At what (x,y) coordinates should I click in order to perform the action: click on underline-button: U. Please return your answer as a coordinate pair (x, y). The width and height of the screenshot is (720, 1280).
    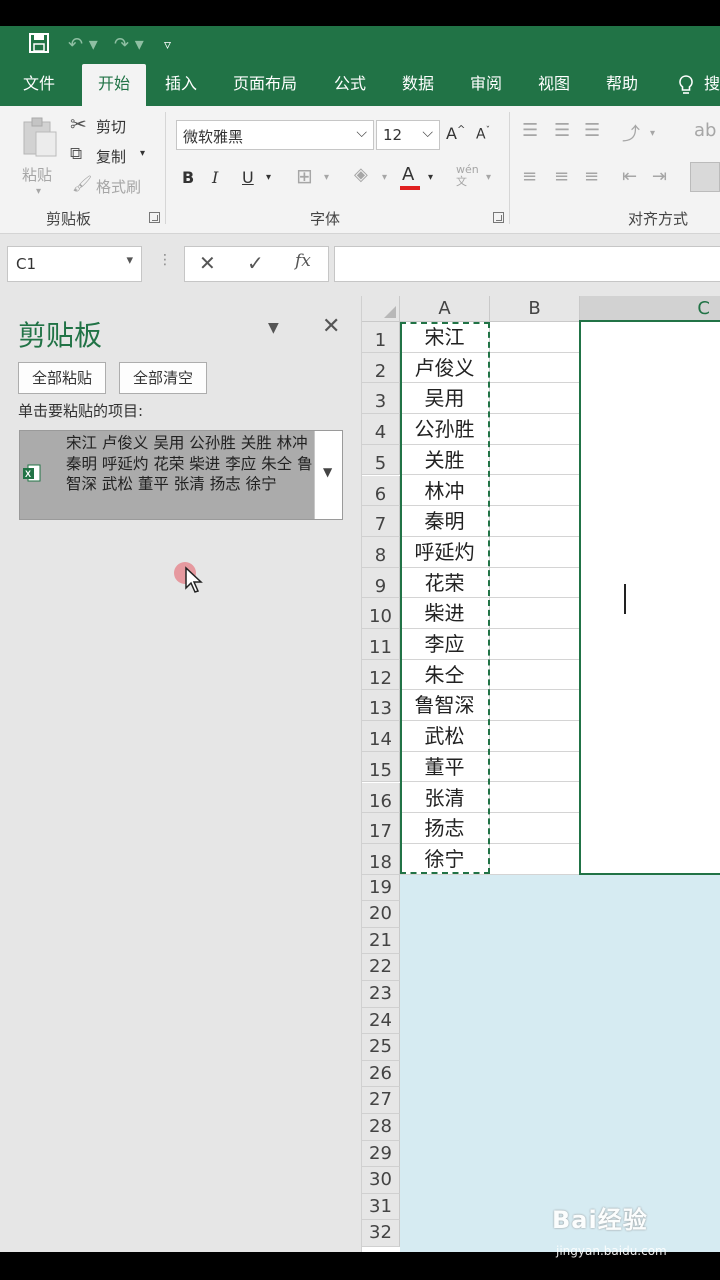
    Looking at the image, I should click on (248, 177).